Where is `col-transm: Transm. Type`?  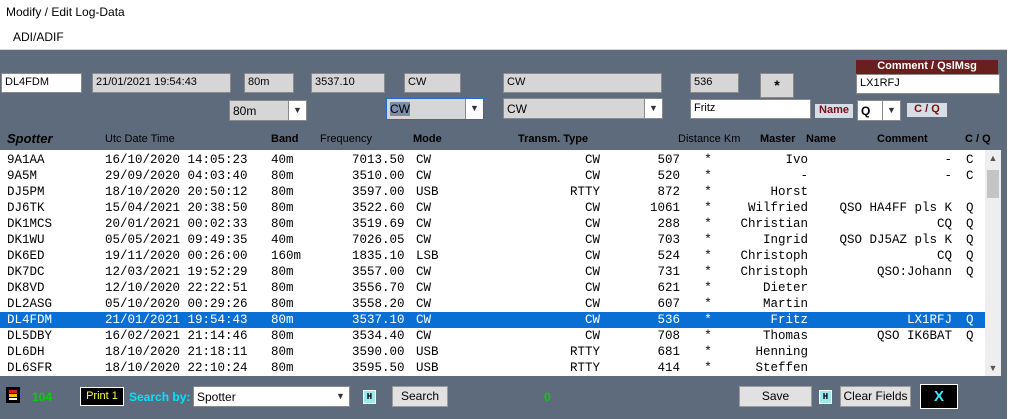 col-transm: Transm. Type is located at coordinates (553, 139).